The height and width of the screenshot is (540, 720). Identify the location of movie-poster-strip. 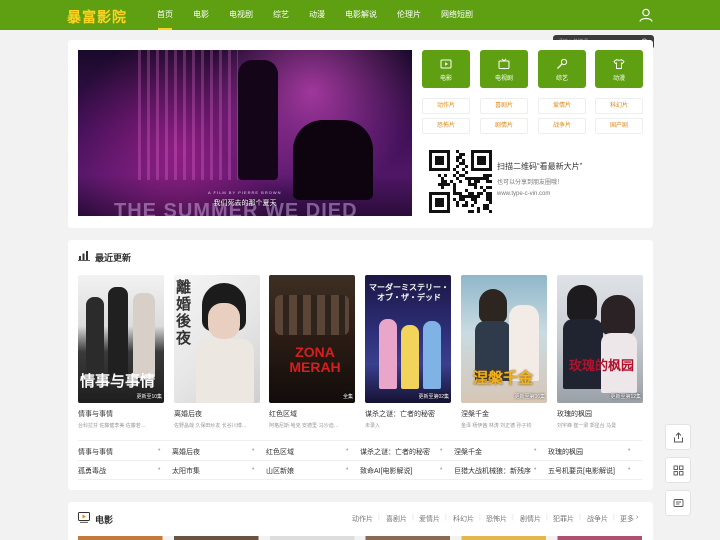
(360, 538).